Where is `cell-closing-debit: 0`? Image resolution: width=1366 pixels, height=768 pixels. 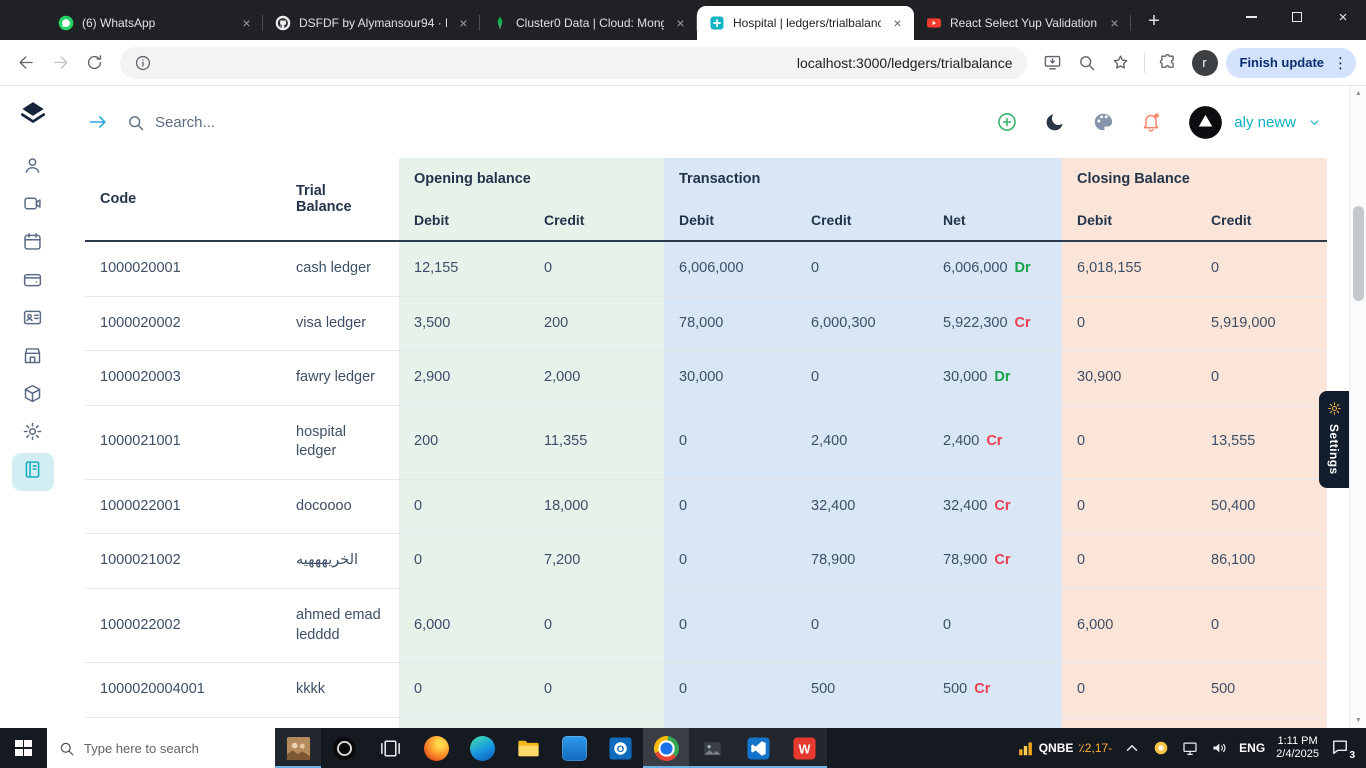
cell-closing-debit: 0 is located at coordinates (1129, 324).